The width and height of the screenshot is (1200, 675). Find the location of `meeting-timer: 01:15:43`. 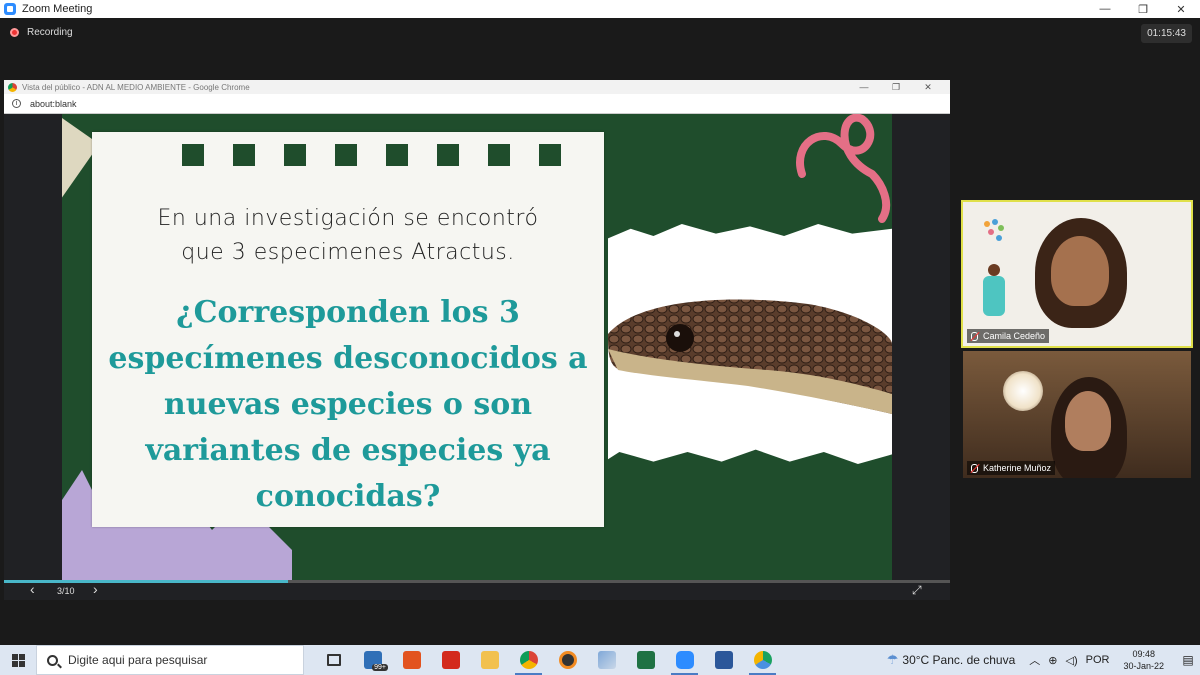

meeting-timer: 01:15:43 is located at coordinates (1166, 33).